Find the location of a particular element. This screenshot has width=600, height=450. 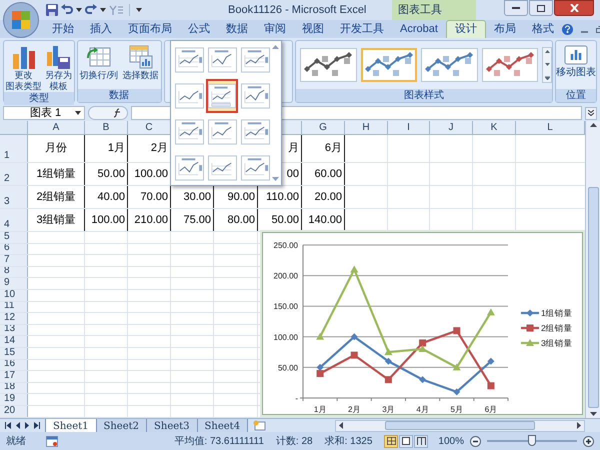

zoom-slider-thumb is located at coordinates (532, 440).